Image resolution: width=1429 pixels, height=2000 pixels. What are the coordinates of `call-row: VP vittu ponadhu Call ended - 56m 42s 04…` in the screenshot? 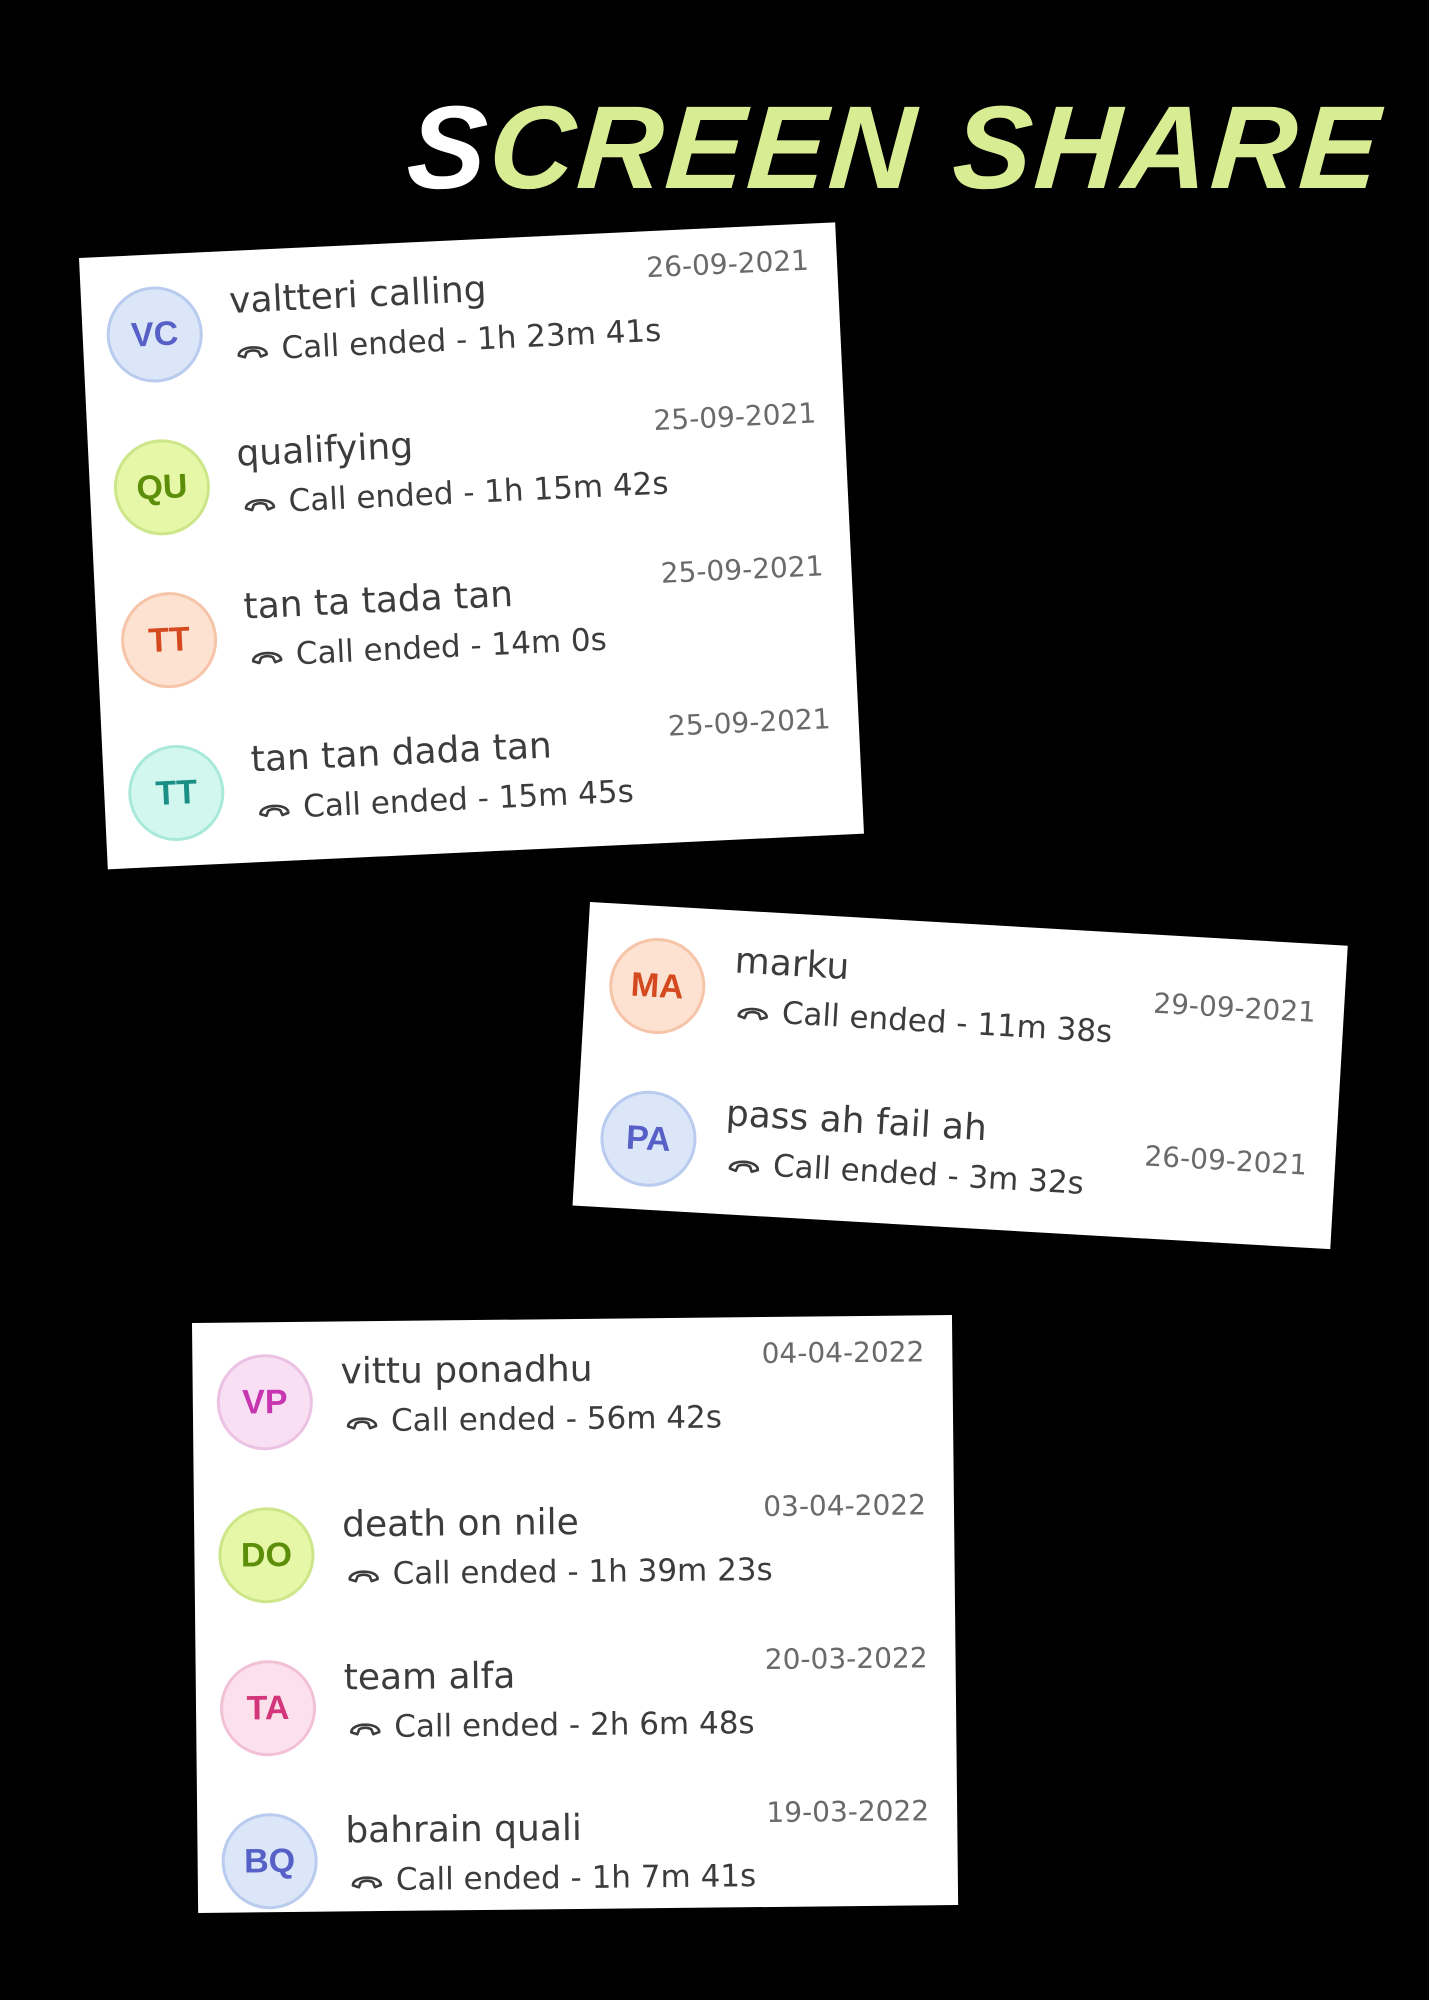 It's located at (573, 1395).